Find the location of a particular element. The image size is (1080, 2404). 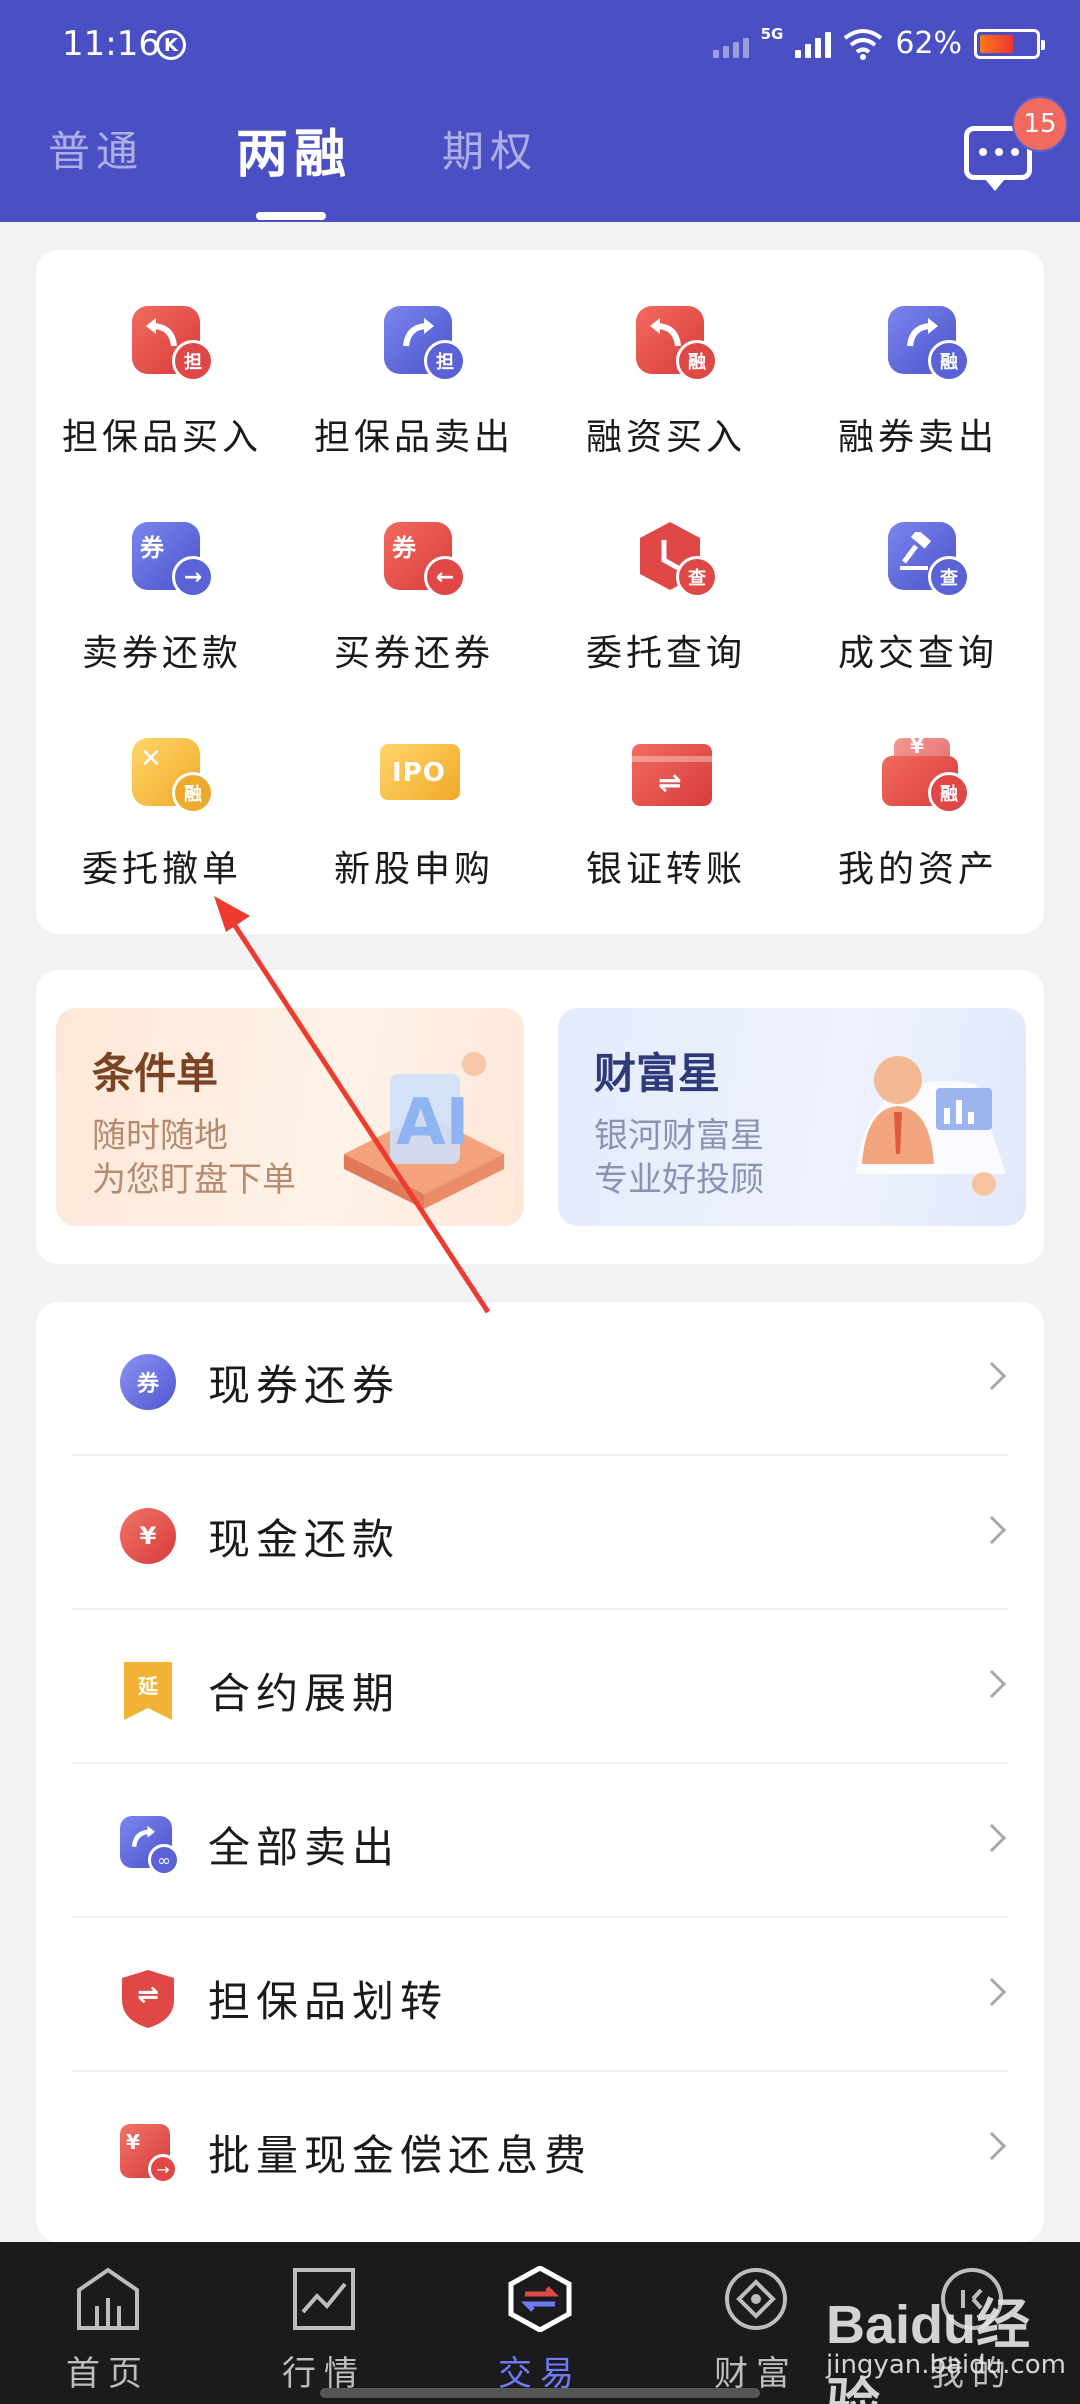

coupon-icon: 券 → is located at coordinates (173, 560).